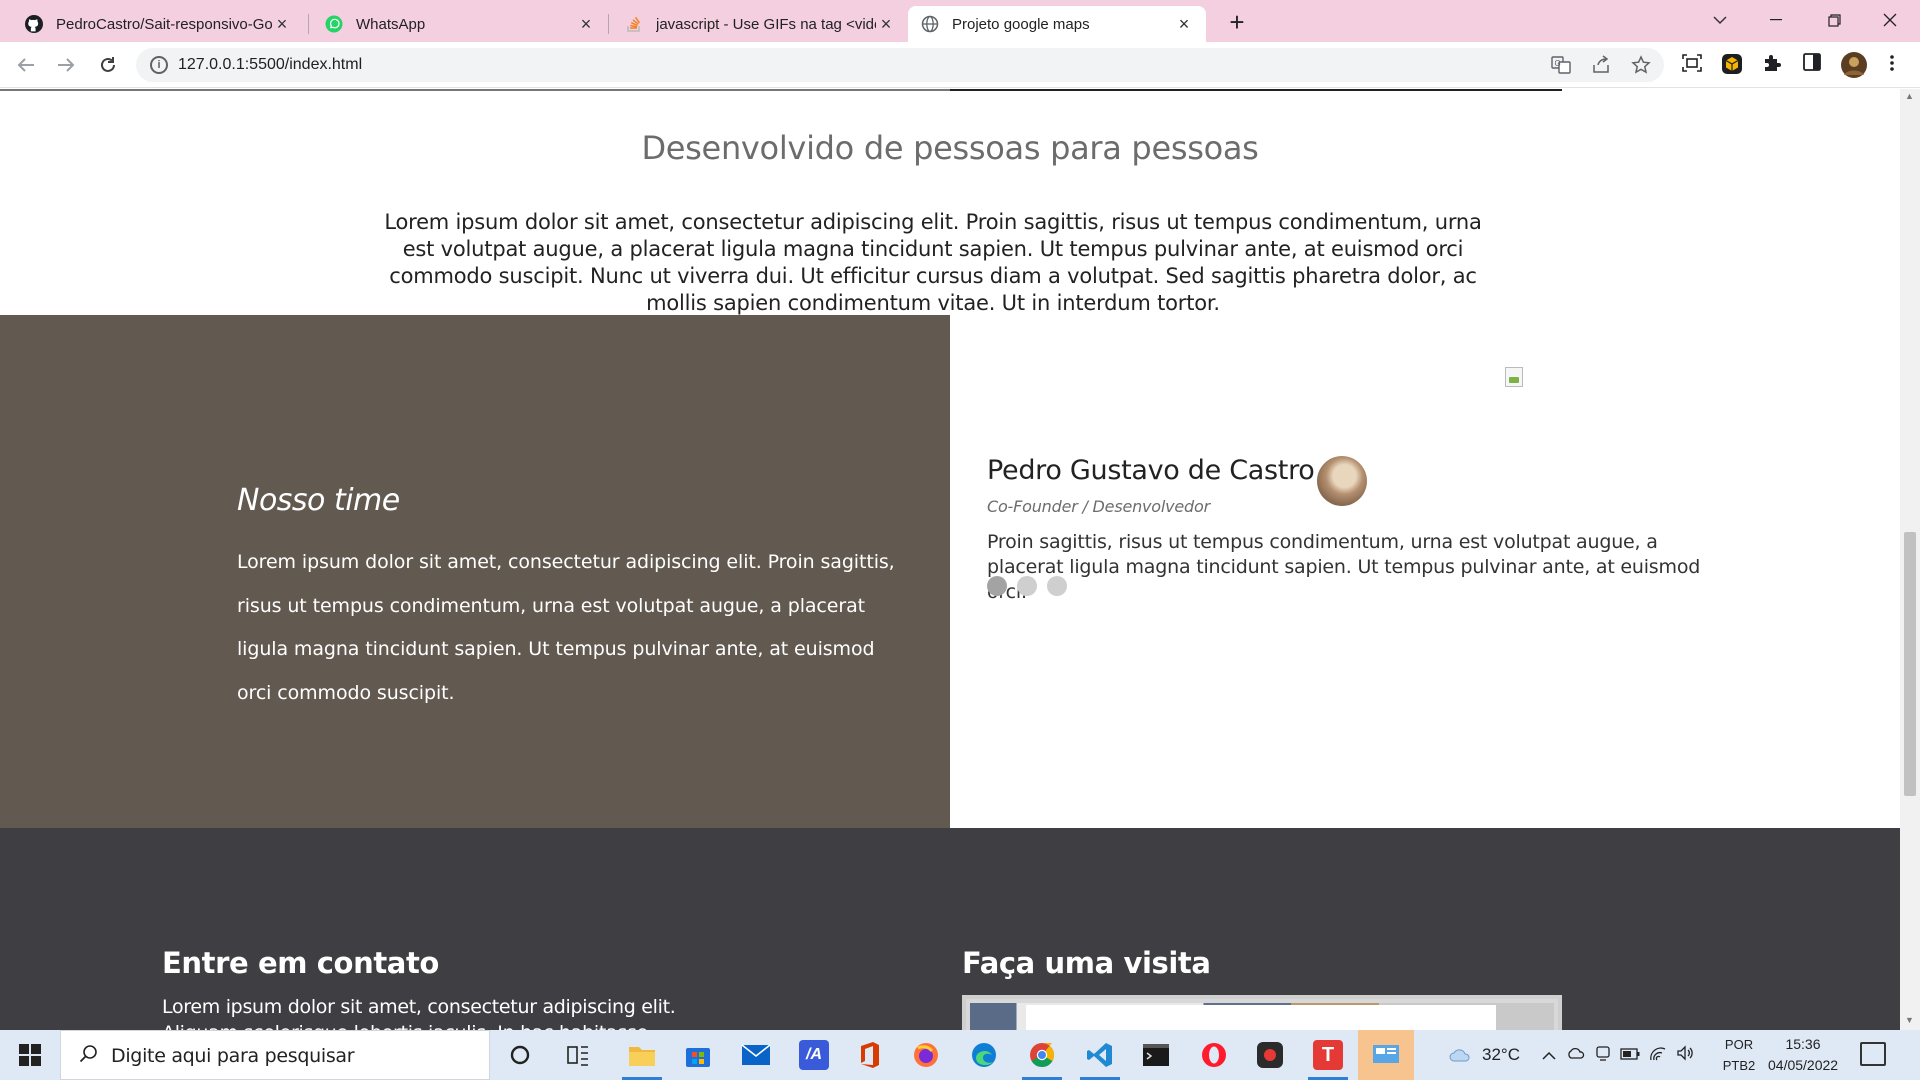  I want to click on record-icon, so click(1270, 1055).